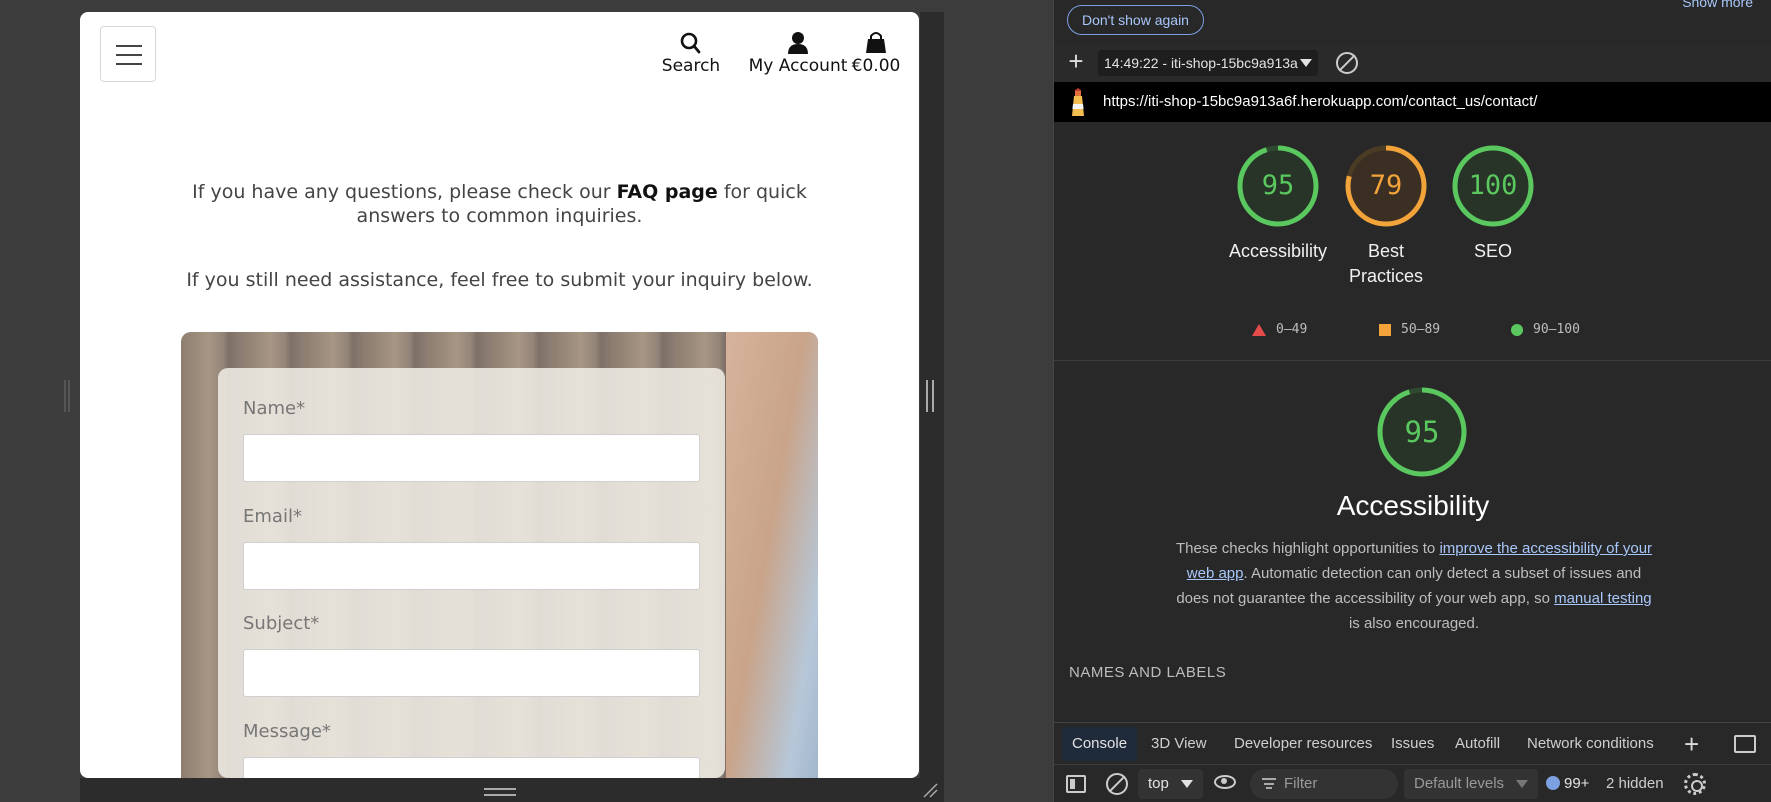 The height and width of the screenshot is (802, 1771). I want to click on context-selector-label: top, so click(1158, 783).